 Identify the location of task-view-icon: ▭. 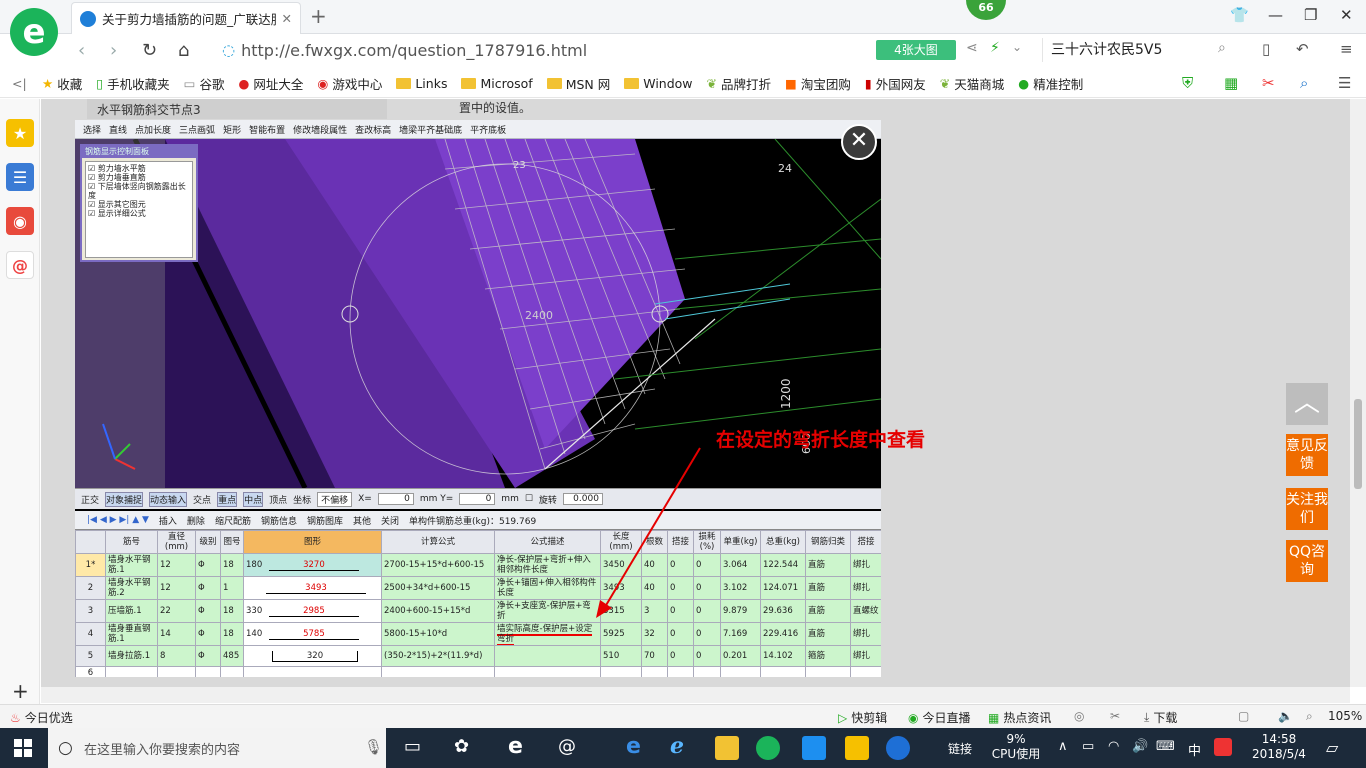
(412, 746).